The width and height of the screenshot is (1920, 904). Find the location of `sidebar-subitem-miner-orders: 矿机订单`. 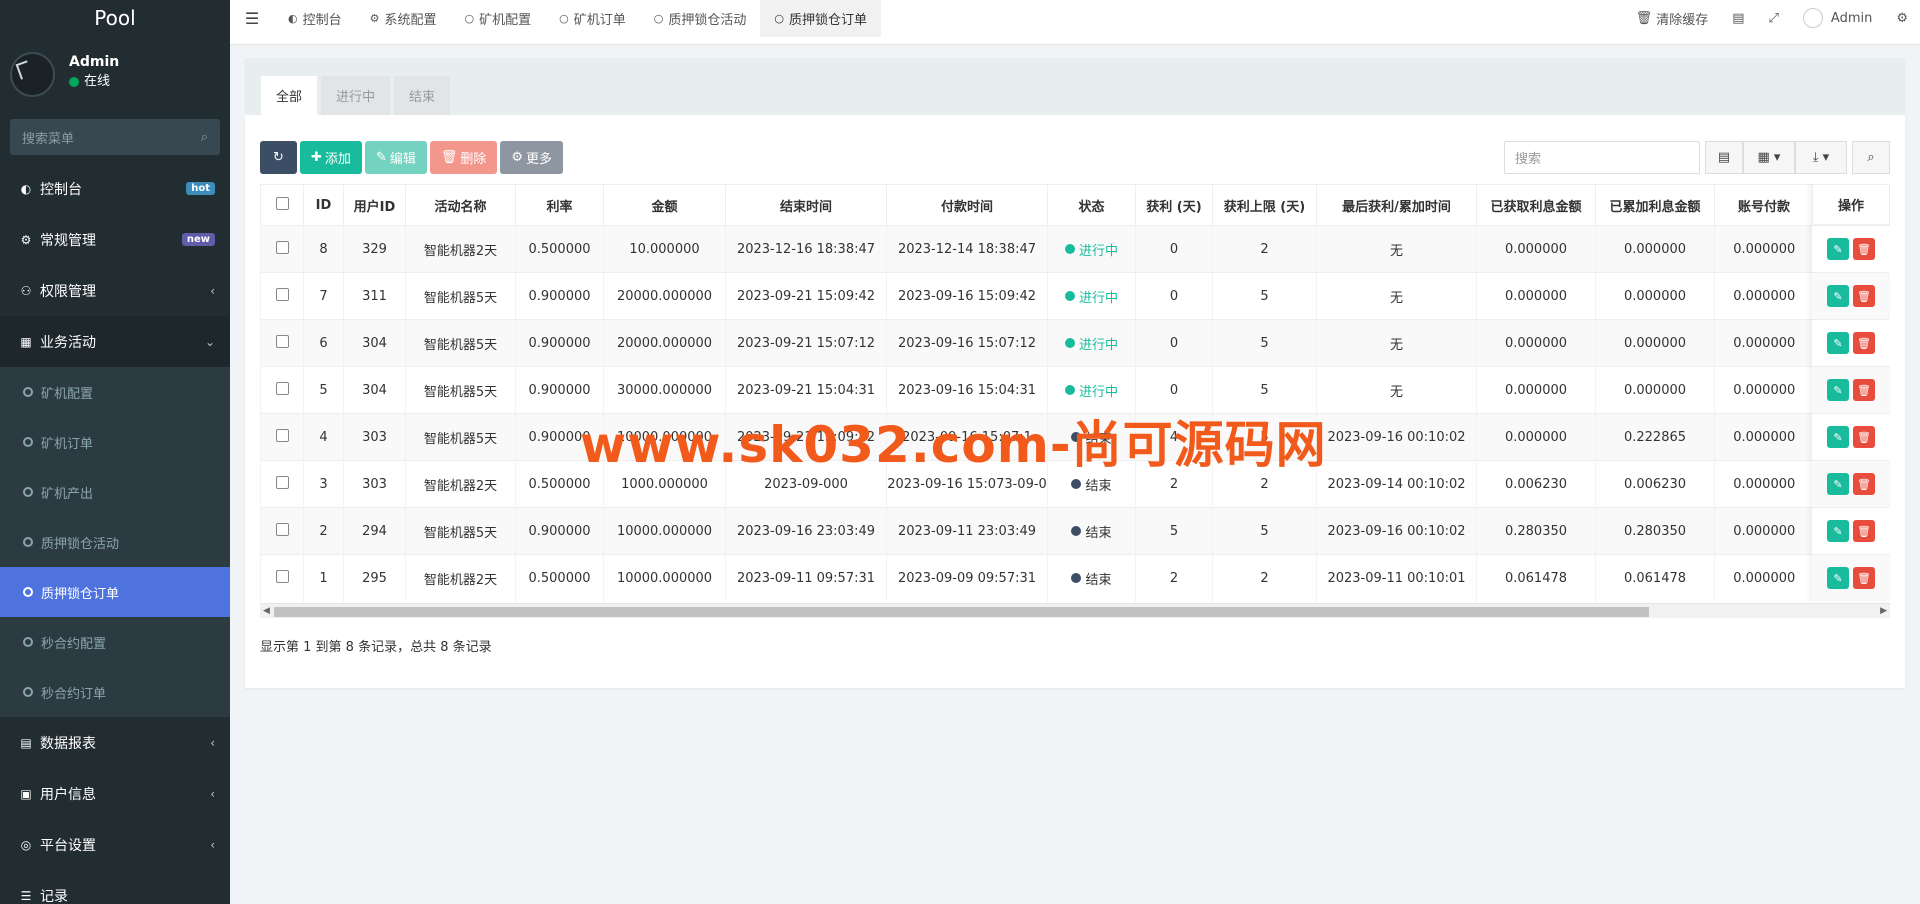

sidebar-subitem-miner-orders: 矿机订单 is located at coordinates (115, 442).